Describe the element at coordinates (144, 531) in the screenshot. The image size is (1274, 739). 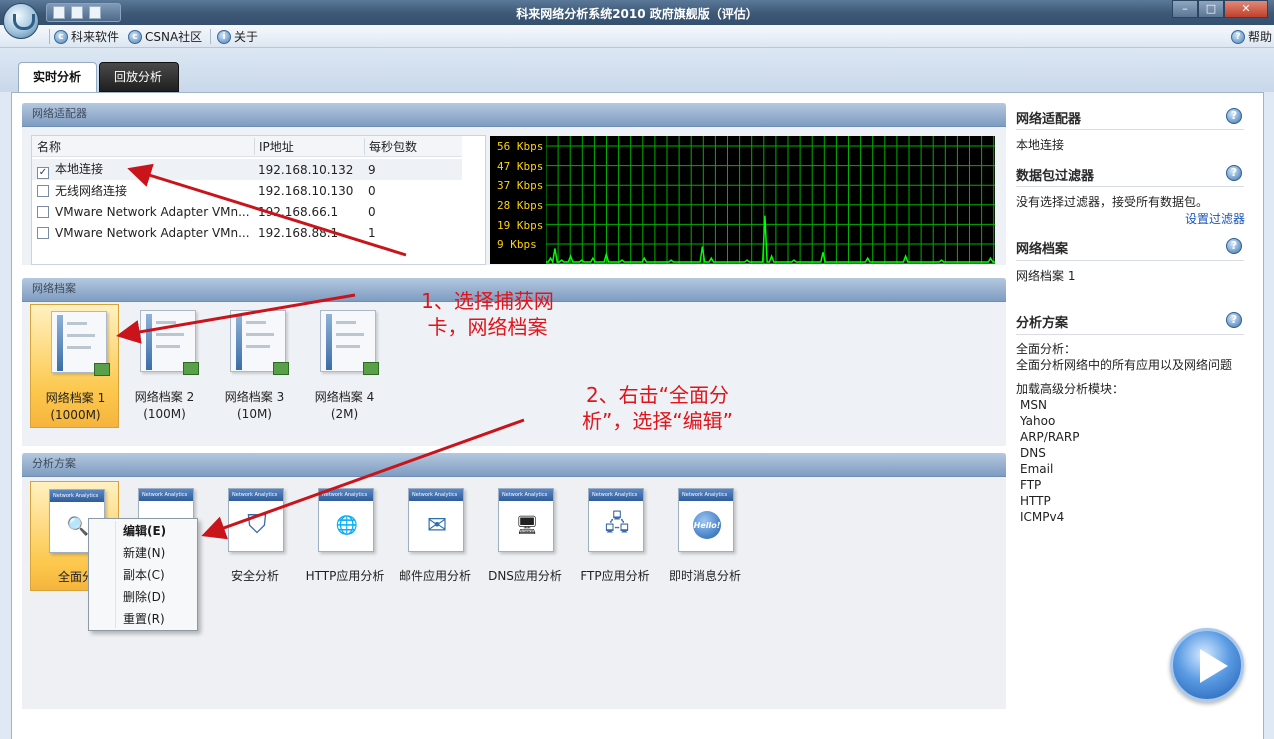
I see `context-menu-edit: 编辑(E)` at that location.